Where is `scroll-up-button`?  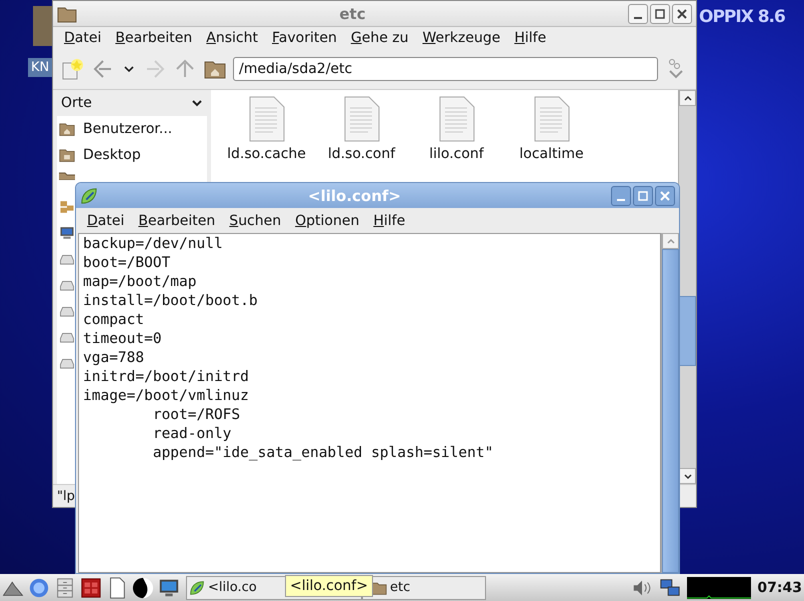 scroll-up-button is located at coordinates (687, 98).